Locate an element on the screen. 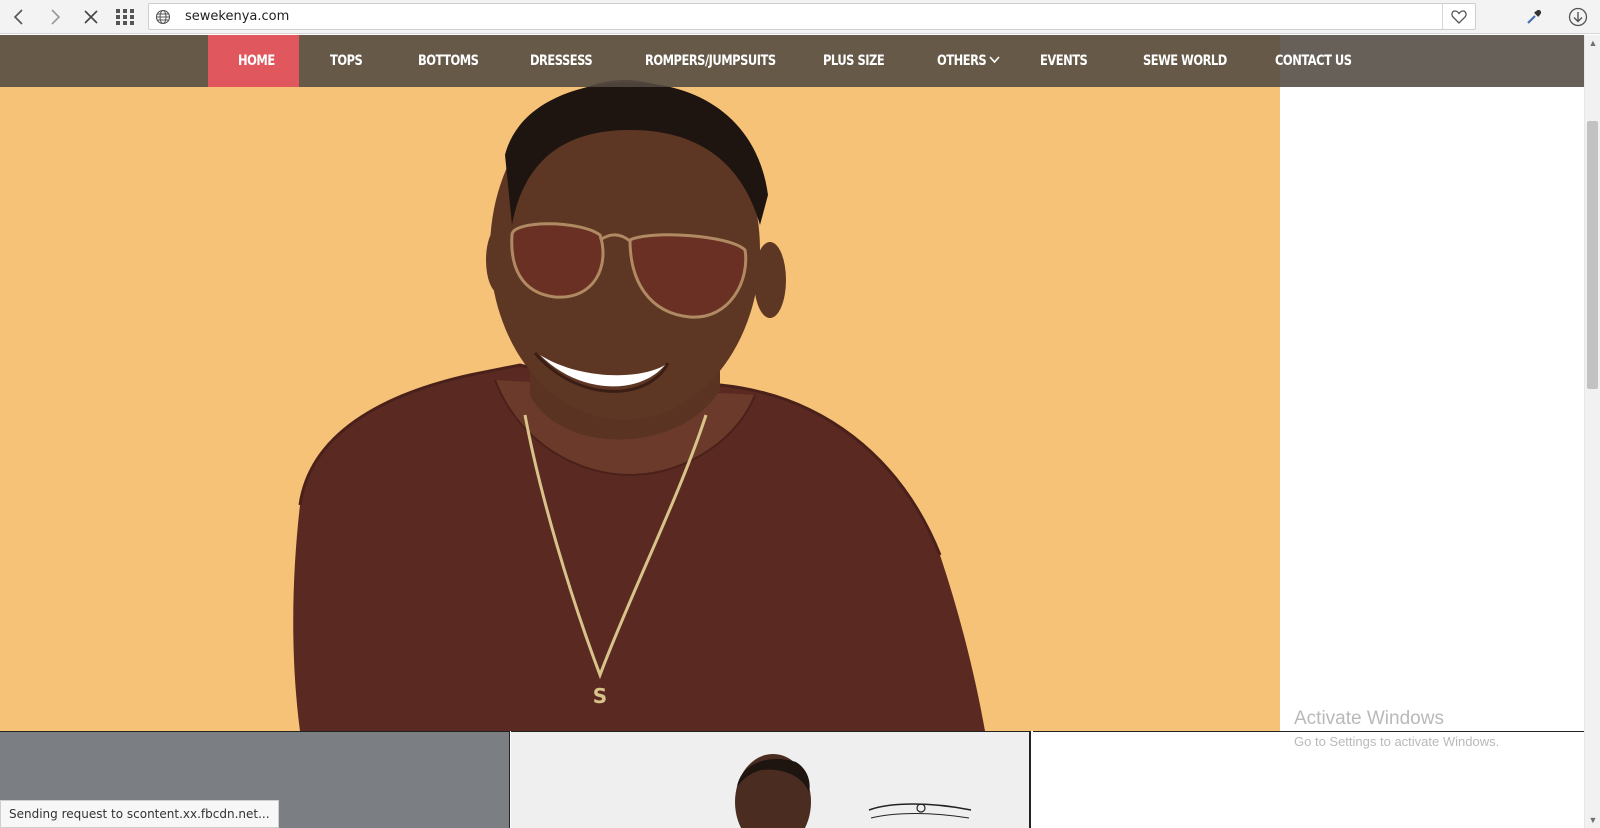 Image resolution: width=1600 pixels, height=828 pixels. globe-icon is located at coordinates (163, 17).